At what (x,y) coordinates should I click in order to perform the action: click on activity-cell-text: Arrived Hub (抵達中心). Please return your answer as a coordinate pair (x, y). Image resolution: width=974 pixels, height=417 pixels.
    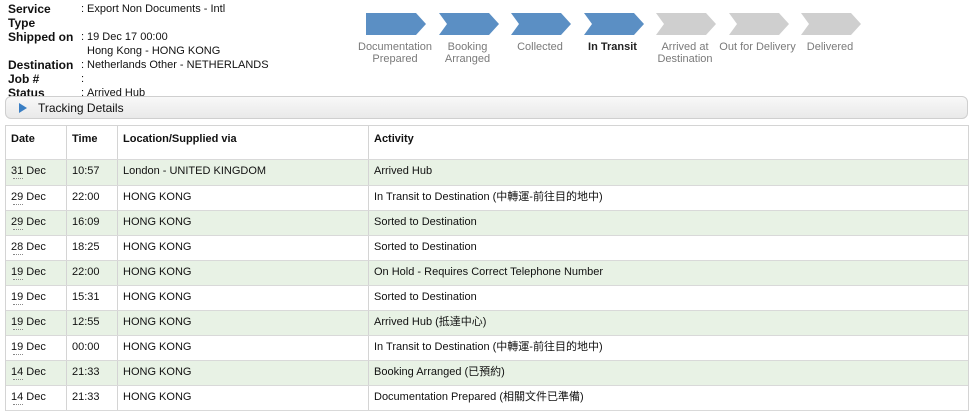
    Looking at the image, I should click on (430, 322).